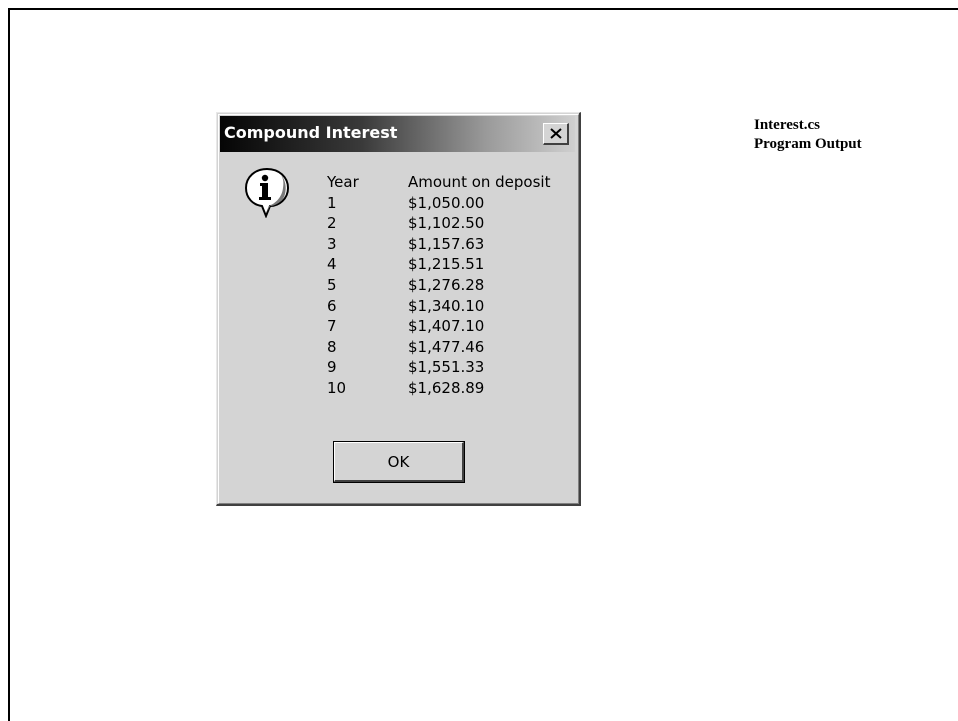  I want to click on amount-cell: $1,157.63, so click(446, 243).